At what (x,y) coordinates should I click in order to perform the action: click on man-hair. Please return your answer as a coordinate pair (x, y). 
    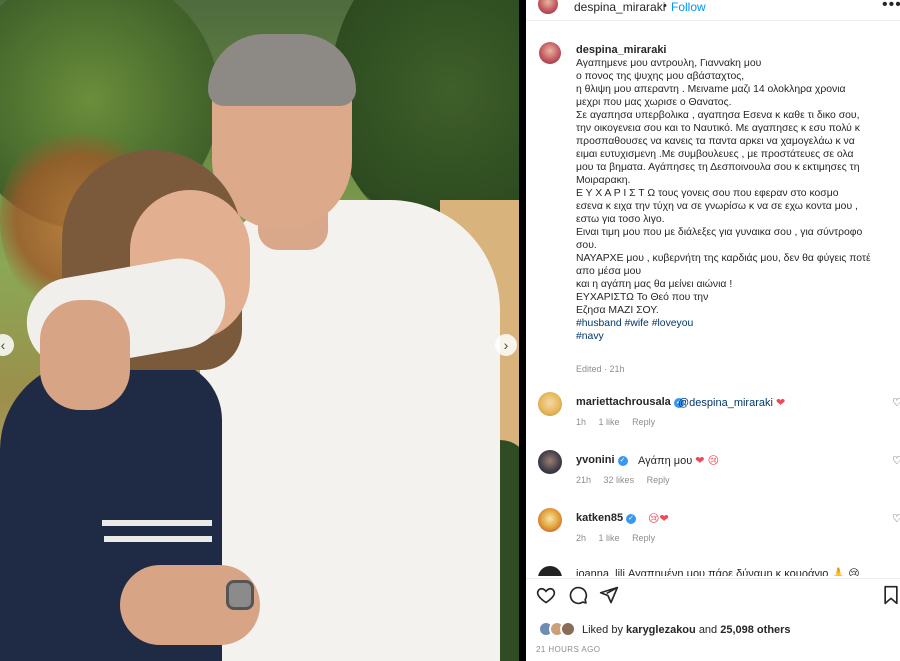
    Looking at the image, I should click on (282, 70).